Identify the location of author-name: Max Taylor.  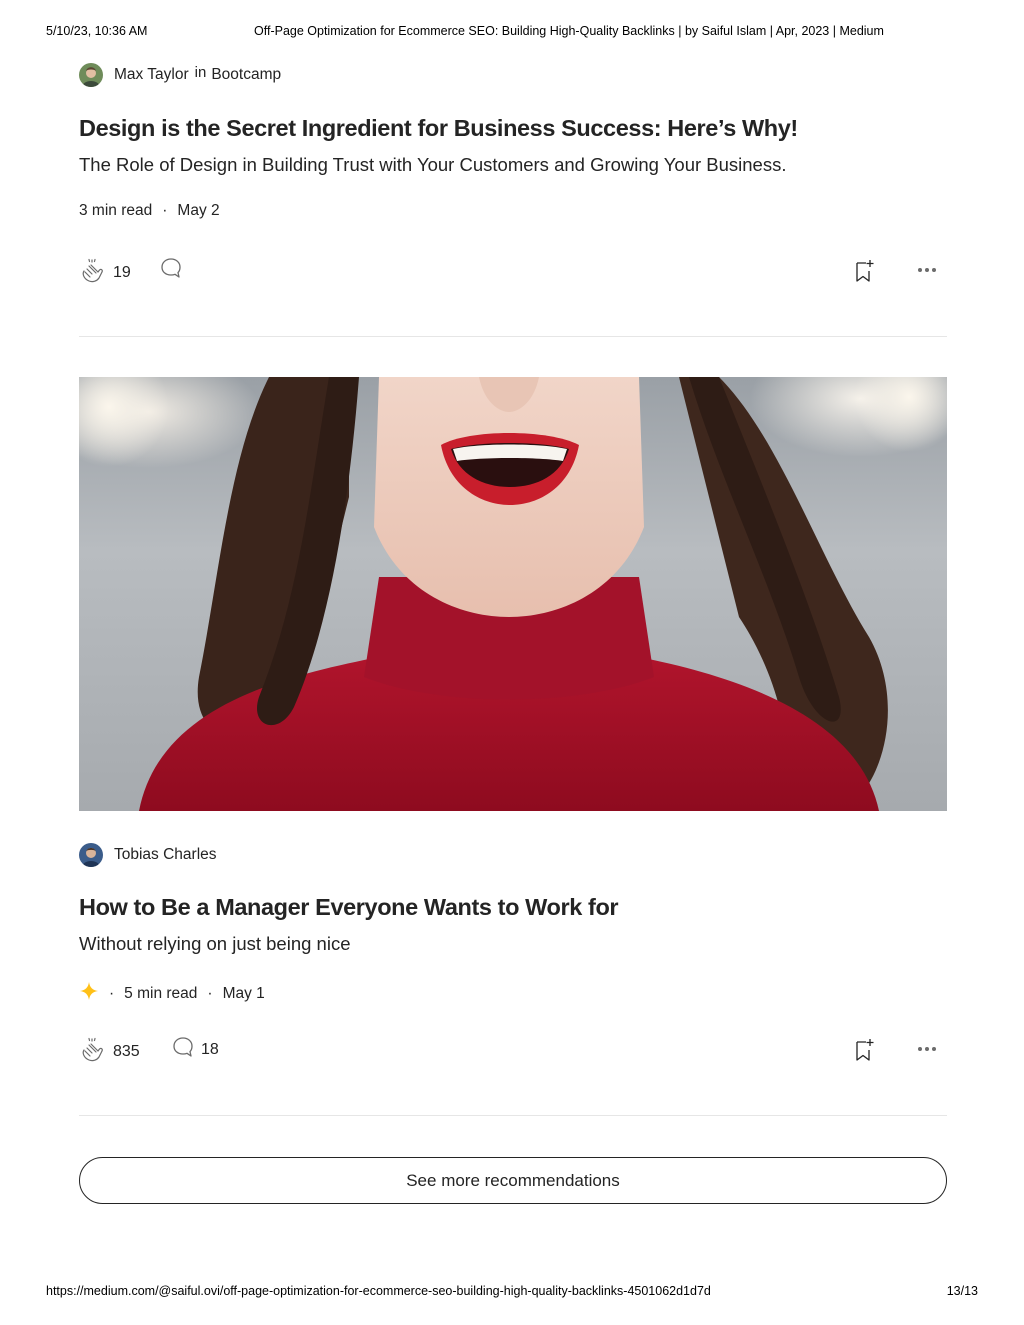
(151, 75).